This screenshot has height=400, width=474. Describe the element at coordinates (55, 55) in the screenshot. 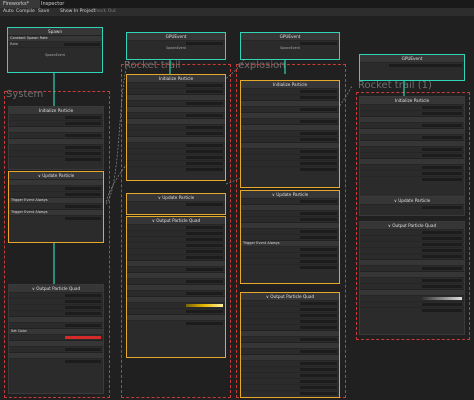

I see `spawn-event-out-port: SpawnEvent` at that location.